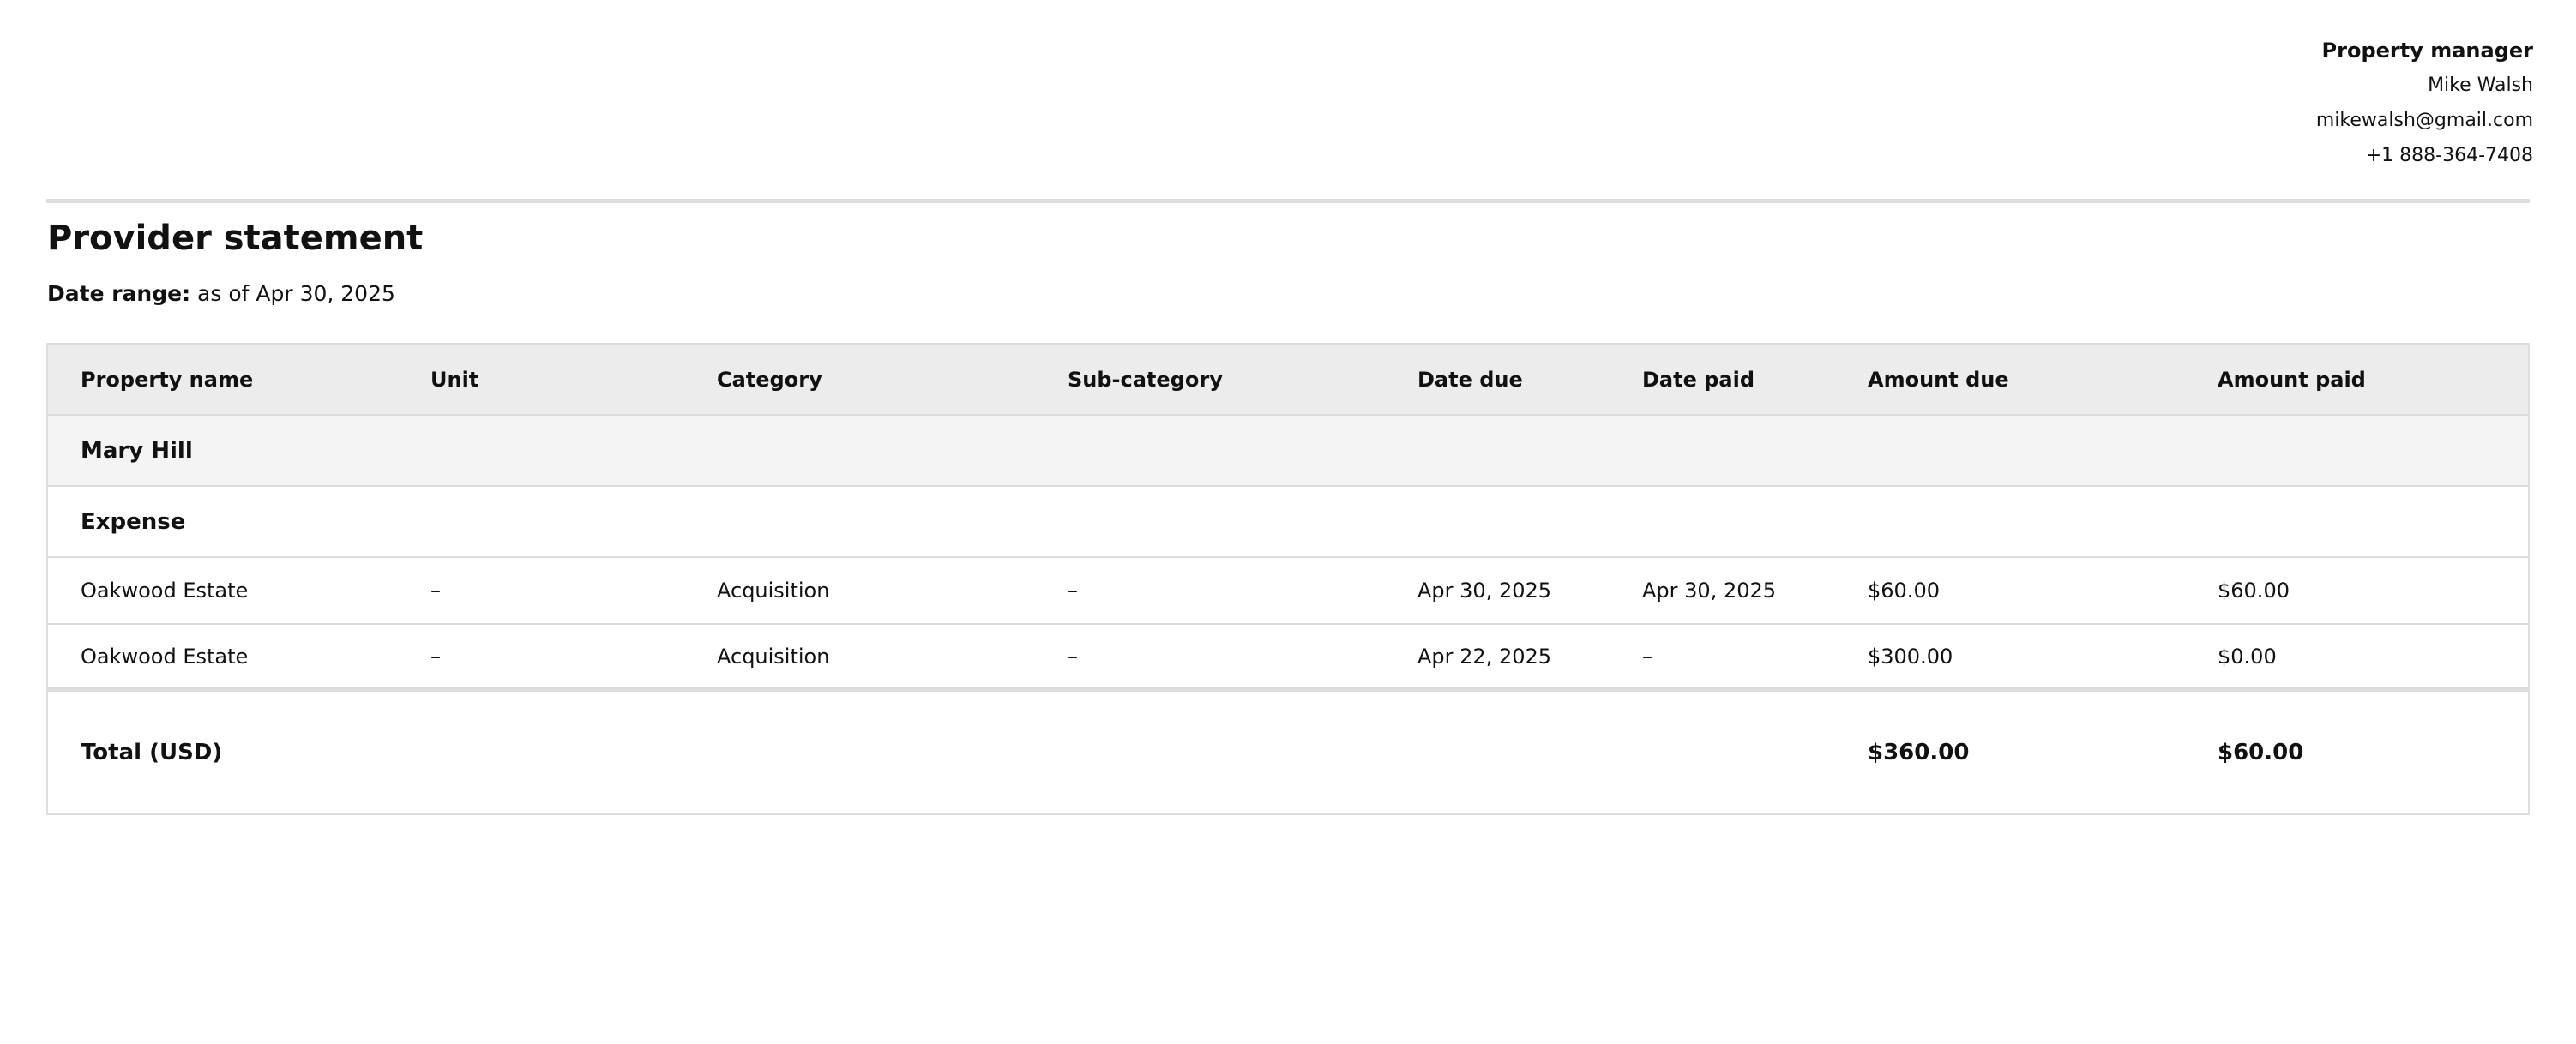 The image size is (2576, 1044). I want to click on column-header-unit: Unit, so click(454, 379).